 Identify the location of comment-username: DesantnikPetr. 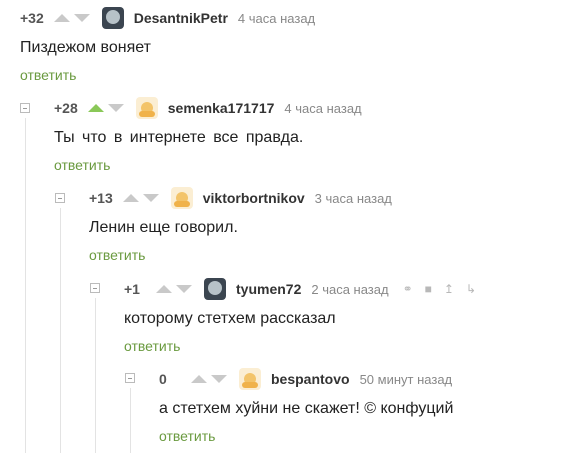
(181, 18).